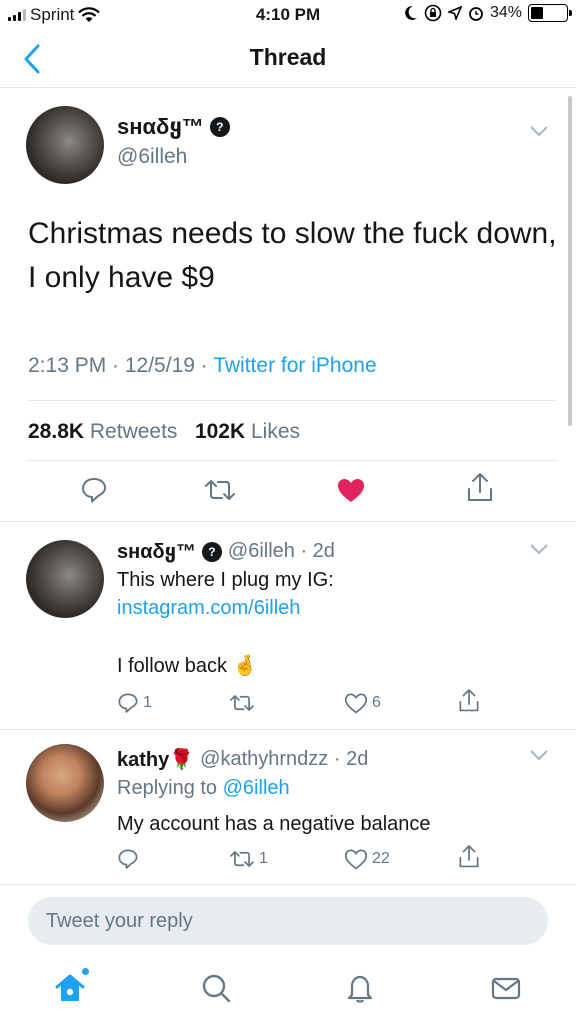  I want to click on tweet-source-link: Twitter for iPhone, so click(294, 365).